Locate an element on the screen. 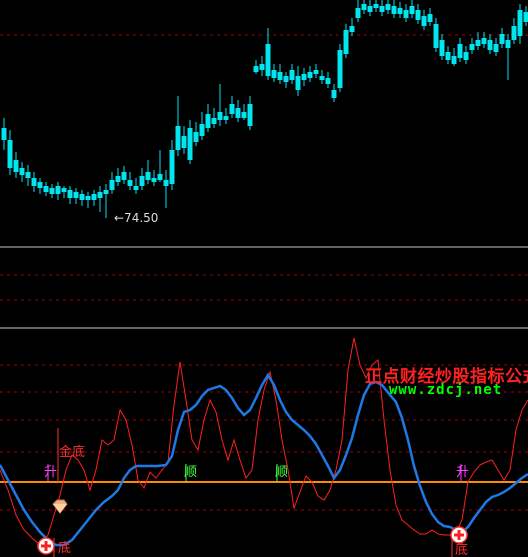  label-sheng-2: 升 is located at coordinates (462, 472).